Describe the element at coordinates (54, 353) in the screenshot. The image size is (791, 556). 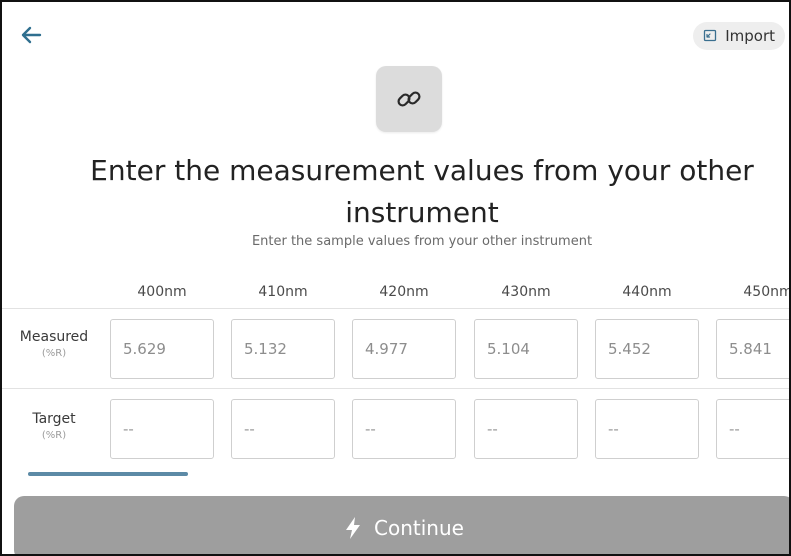
I see `measured-unit: (%R)` at that location.